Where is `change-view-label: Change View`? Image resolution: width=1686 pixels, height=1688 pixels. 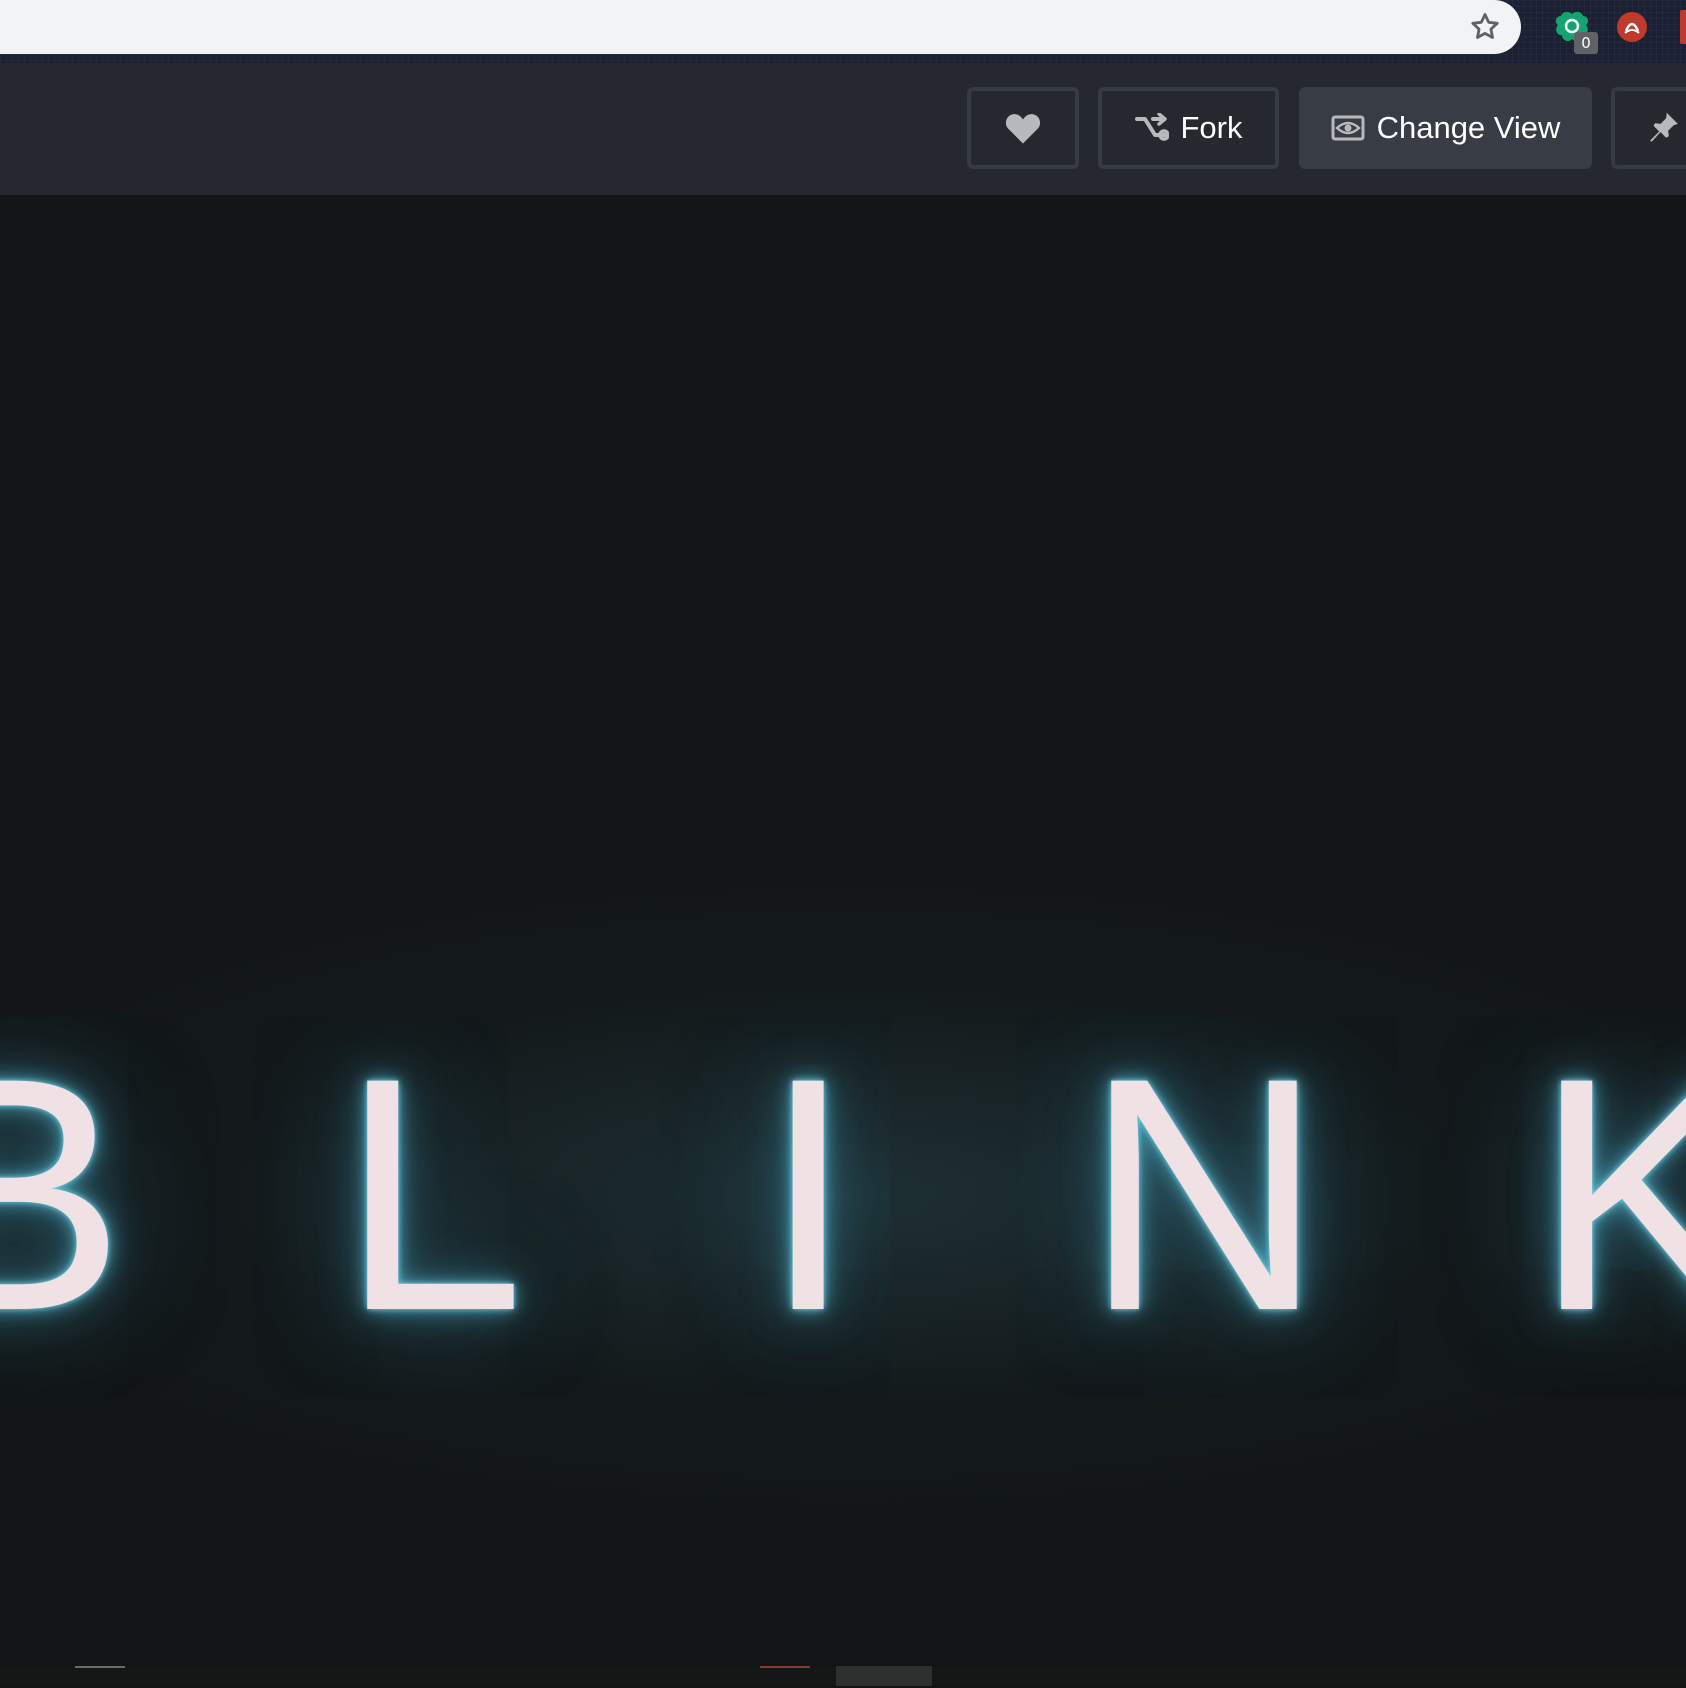 change-view-label: Change View is located at coordinates (1468, 127).